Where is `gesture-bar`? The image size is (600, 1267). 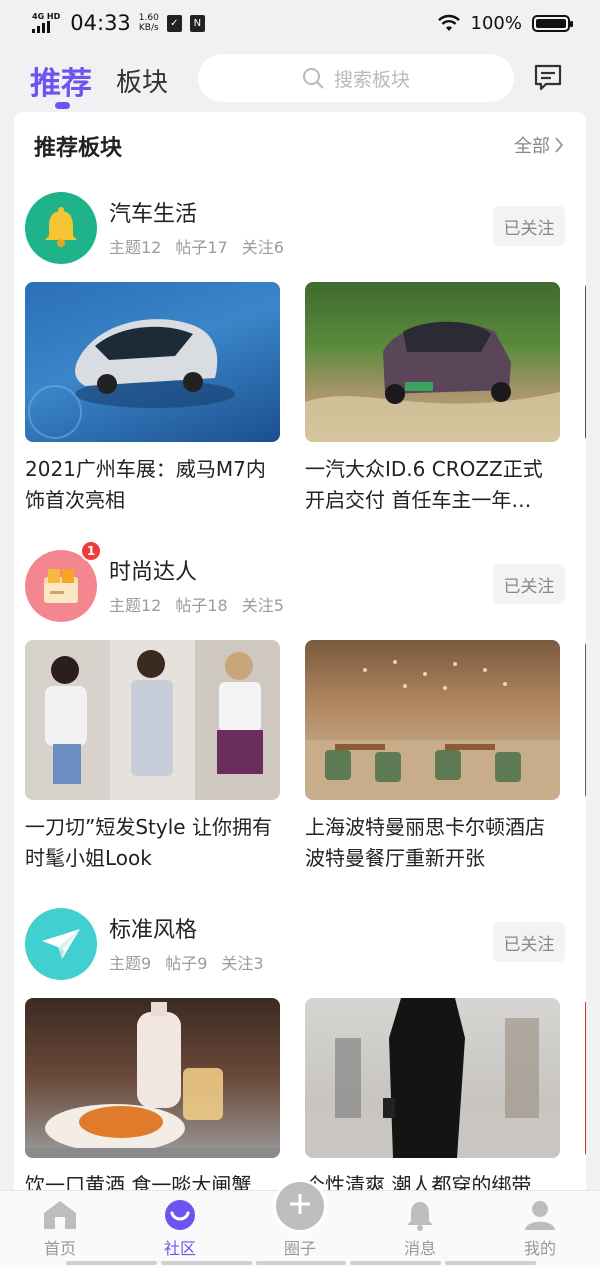 gesture-bar is located at coordinates (301, 1263).